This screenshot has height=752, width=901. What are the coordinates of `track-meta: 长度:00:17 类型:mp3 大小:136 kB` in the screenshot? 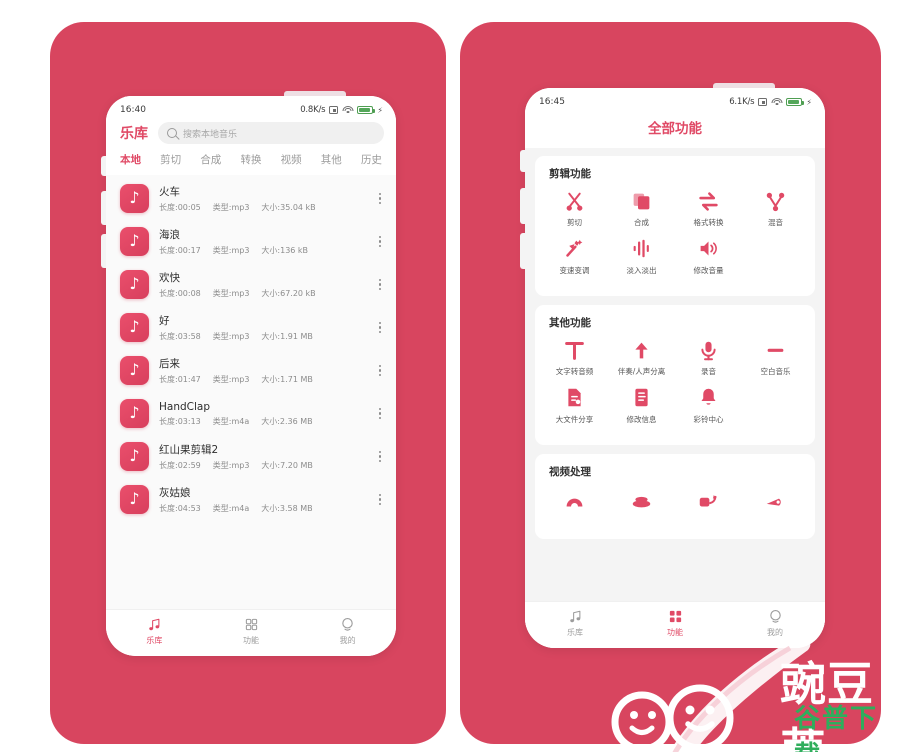 It's located at (265, 250).